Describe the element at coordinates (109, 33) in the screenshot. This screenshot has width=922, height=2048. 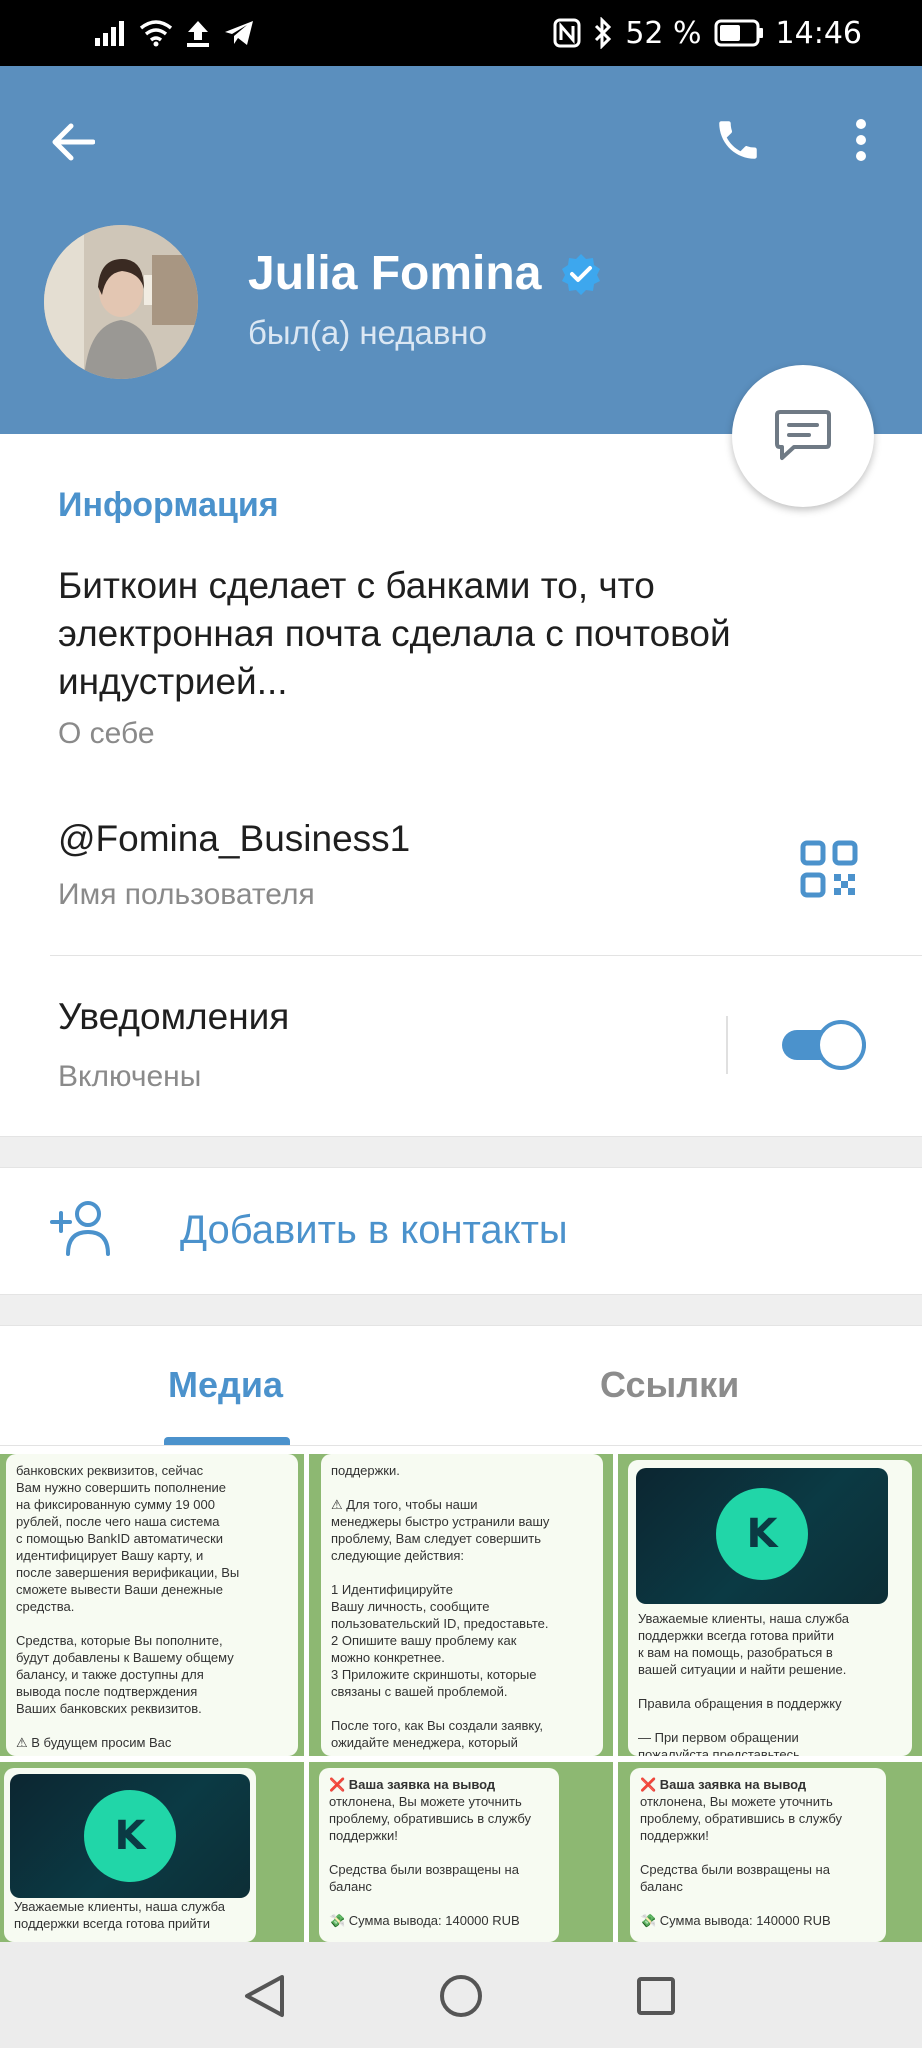
I see `signal-icon` at that location.